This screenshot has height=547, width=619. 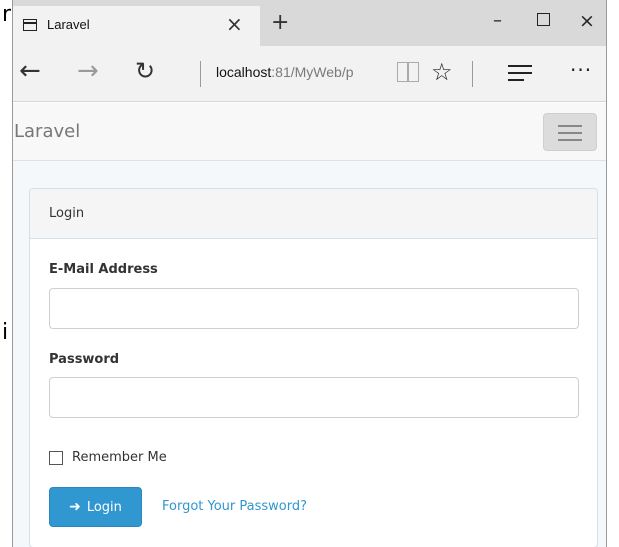 I want to click on more-options-icon: ···, so click(x=581, y=70).